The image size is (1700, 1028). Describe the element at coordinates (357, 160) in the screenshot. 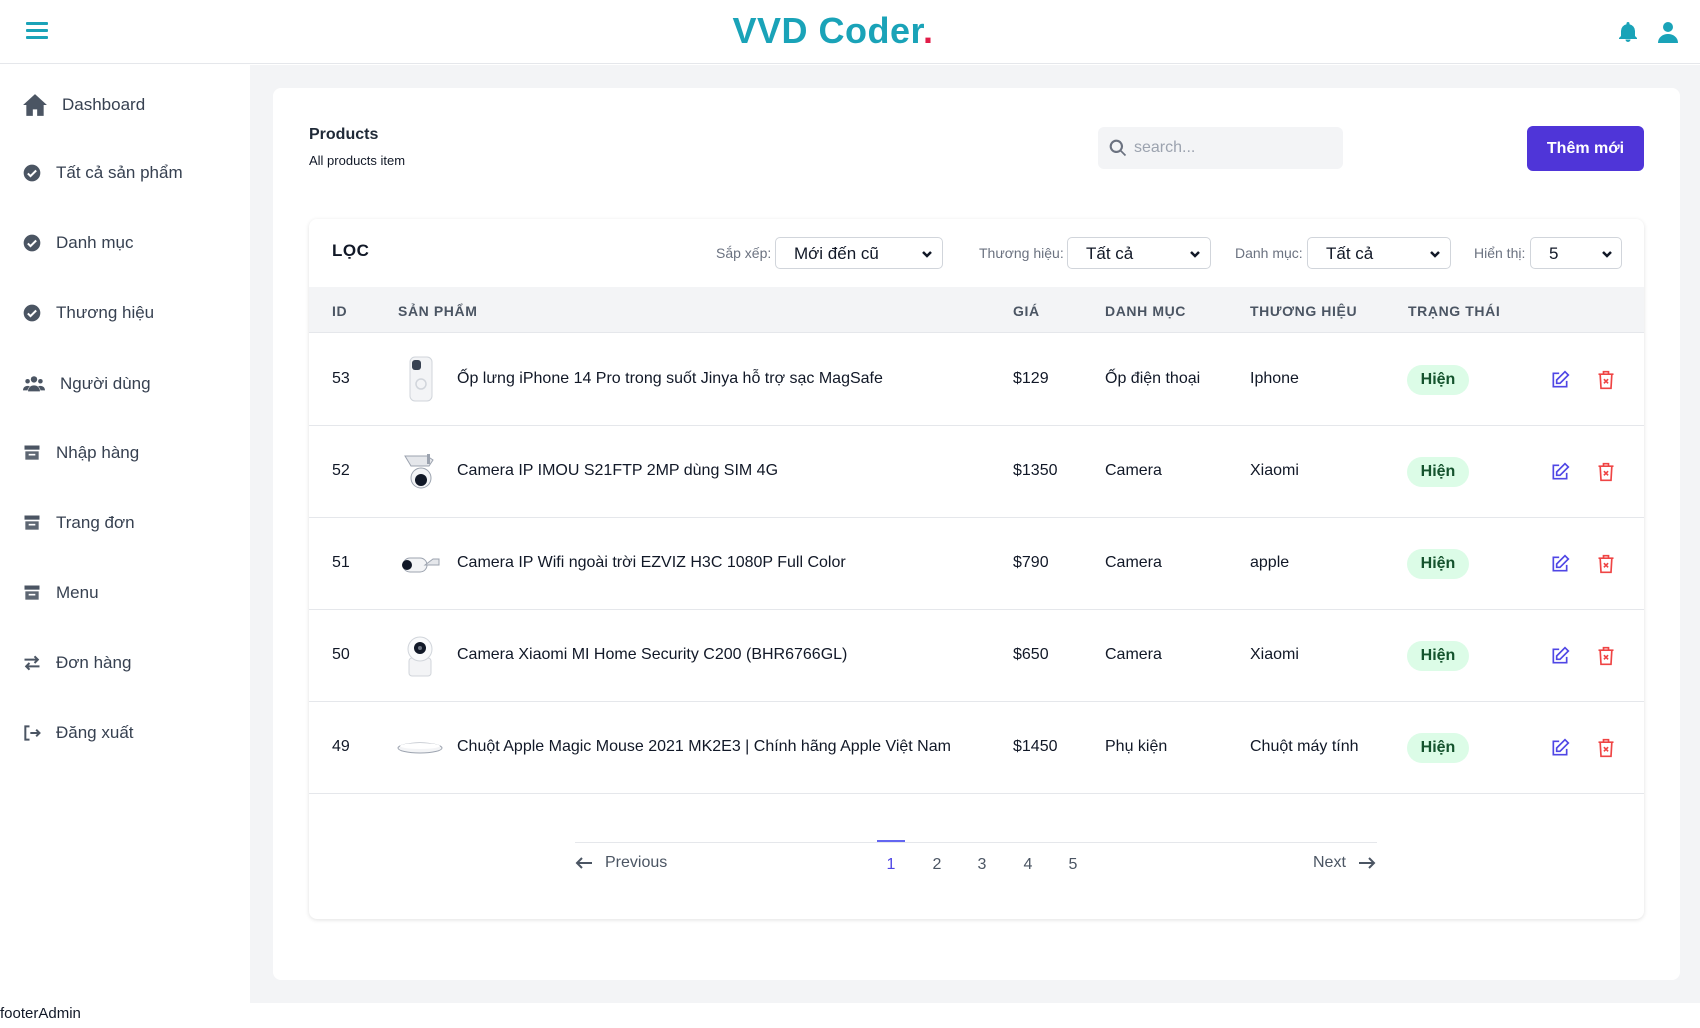

I see `page-subtitle: All products item` at that location.